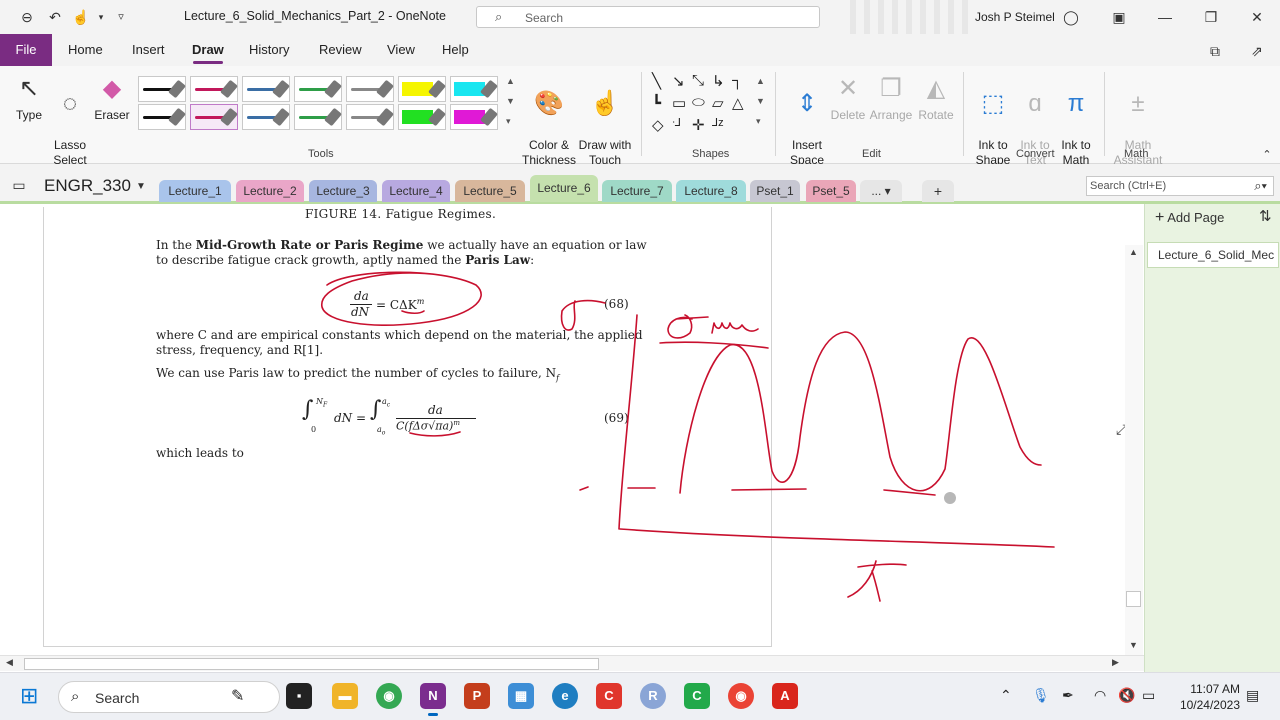 The width and height of the screenshot is (1280, 720). I want to click on parallelogram-shape-icon: ▱, so click(718, 103).